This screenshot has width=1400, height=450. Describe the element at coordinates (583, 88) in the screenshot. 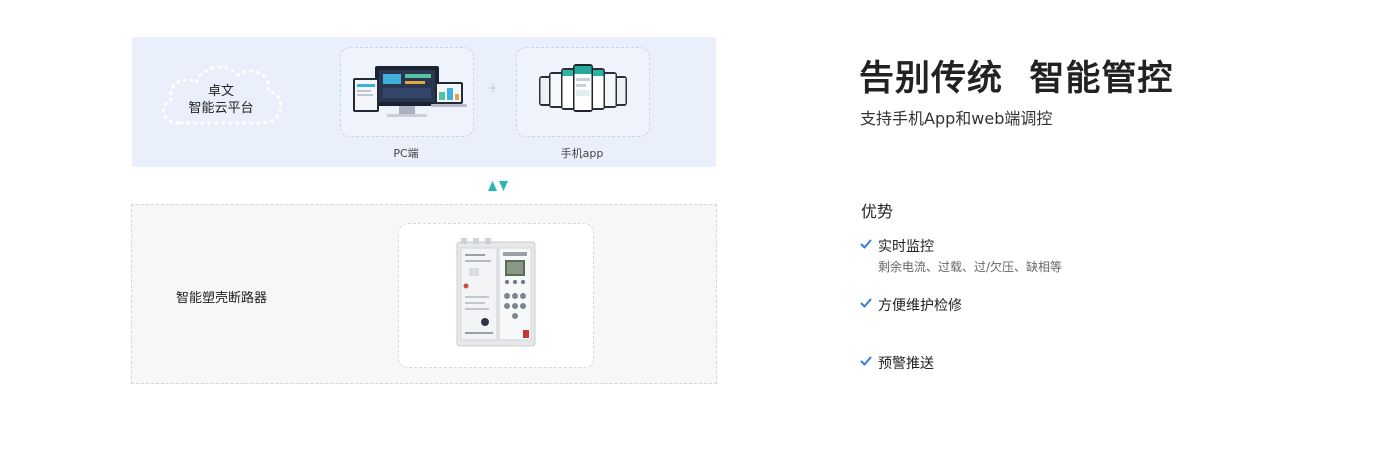

I see `phones-image` at that location.